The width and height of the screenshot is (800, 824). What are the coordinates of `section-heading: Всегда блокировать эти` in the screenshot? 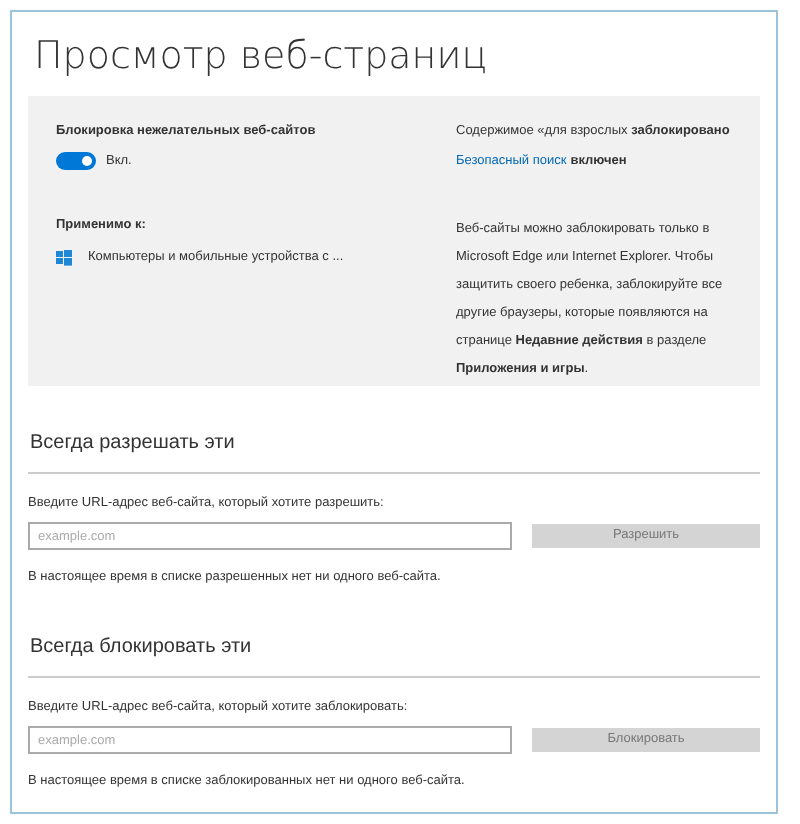 It's located at (142, 648).